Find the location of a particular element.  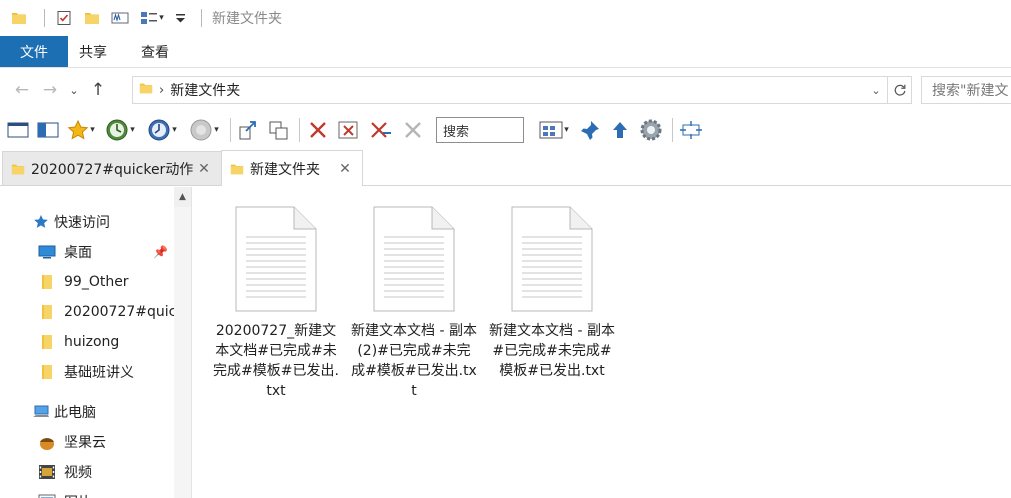

nav-item-pictures: 图片 is located at coordinates (87, 493).